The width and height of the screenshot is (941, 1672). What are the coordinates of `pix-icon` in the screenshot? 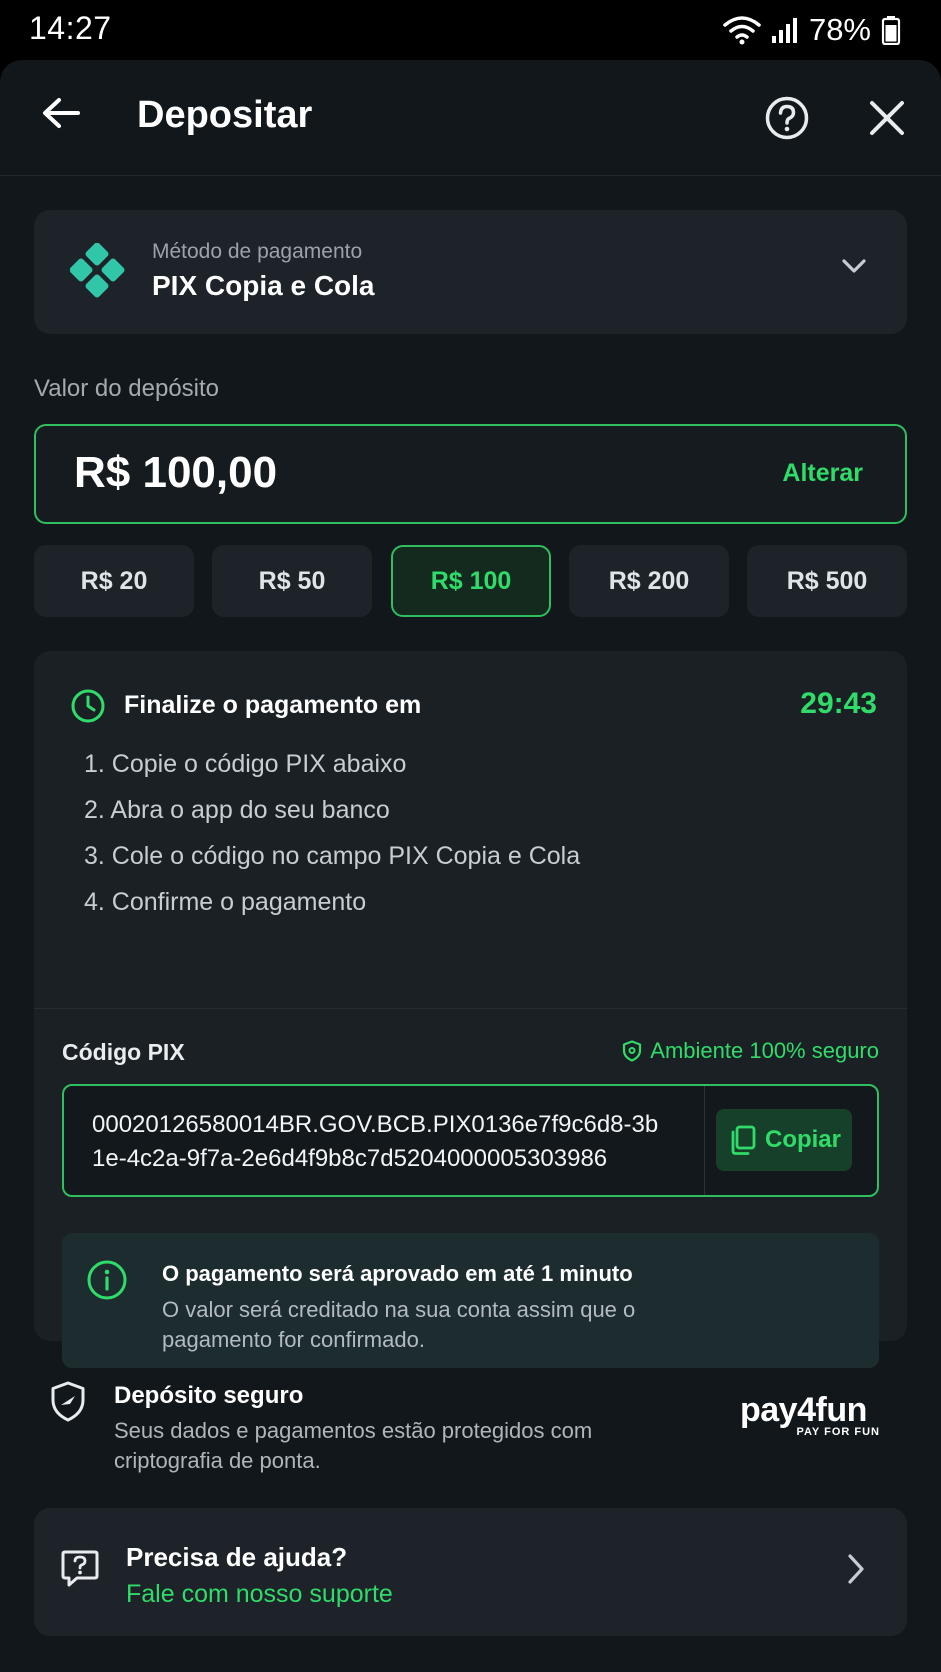 It's located at (97, 273).